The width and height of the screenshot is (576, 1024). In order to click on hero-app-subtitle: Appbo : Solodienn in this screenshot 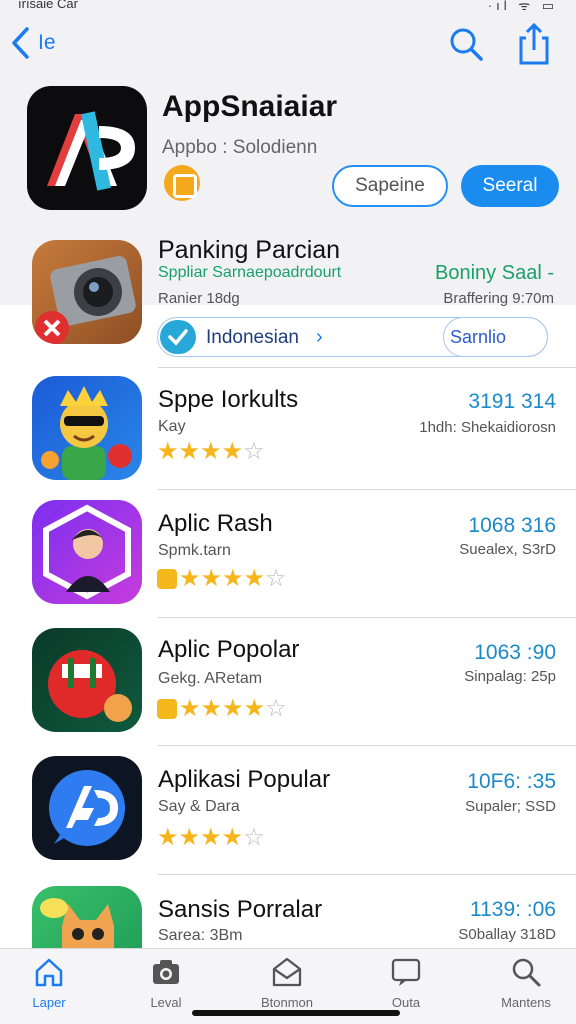, I will do `click(240, 147)`.